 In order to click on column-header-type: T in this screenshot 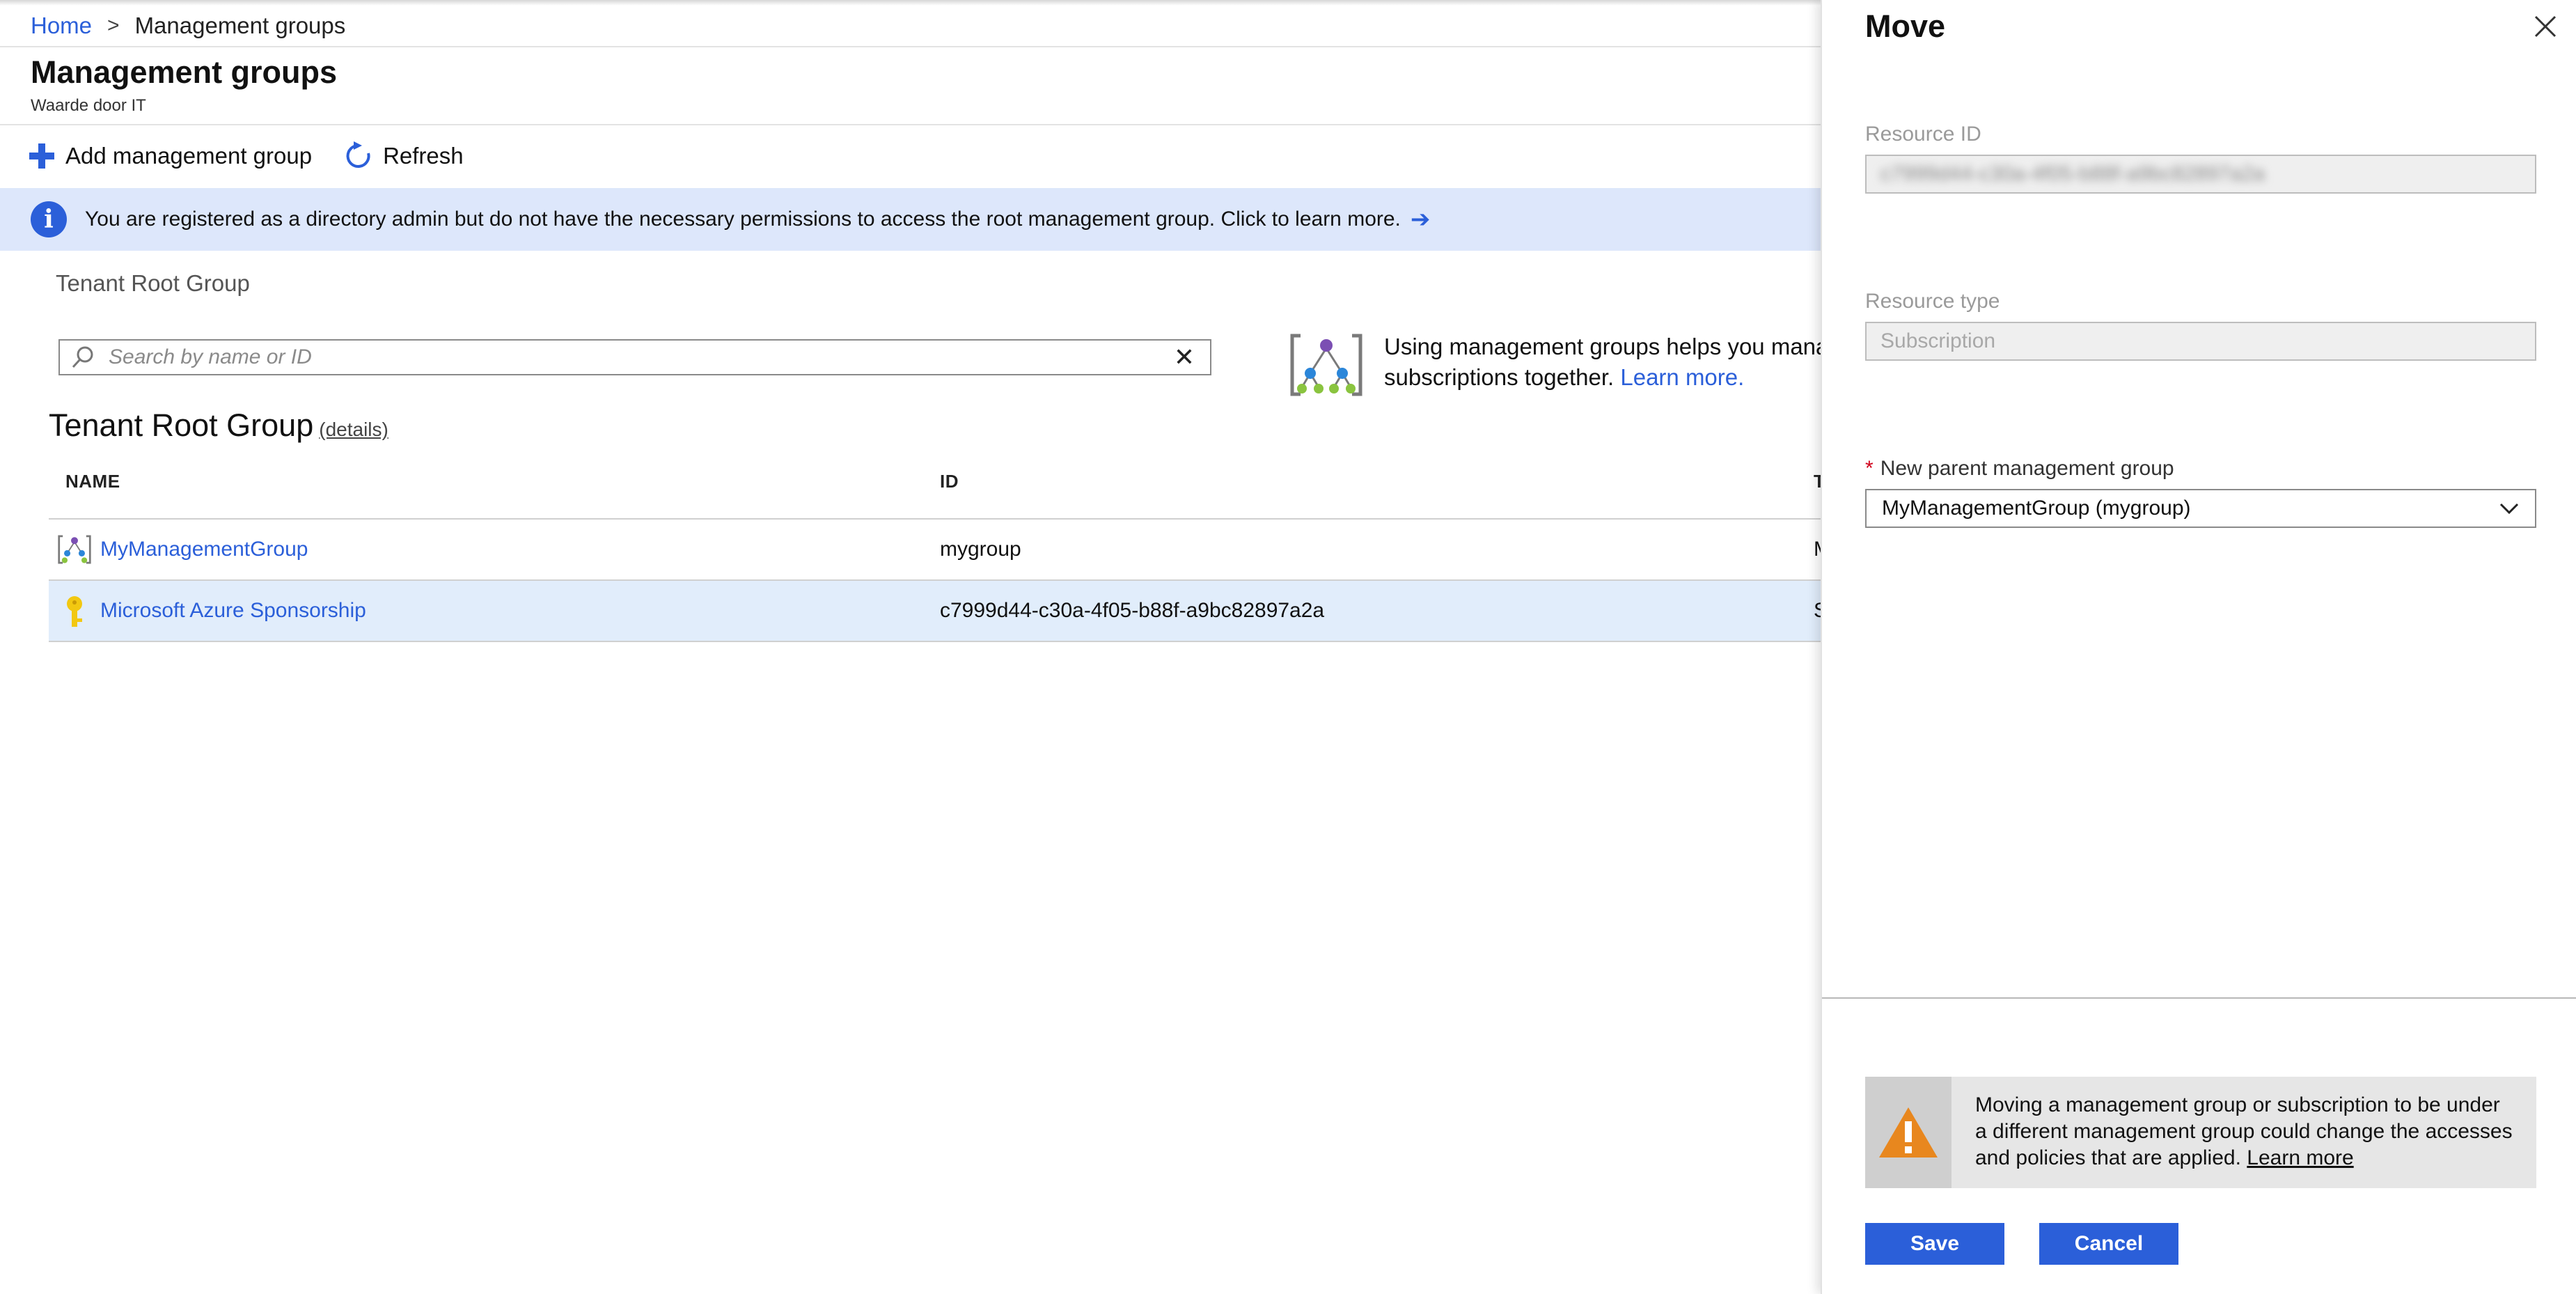, I will do `click(1817, 482)`.